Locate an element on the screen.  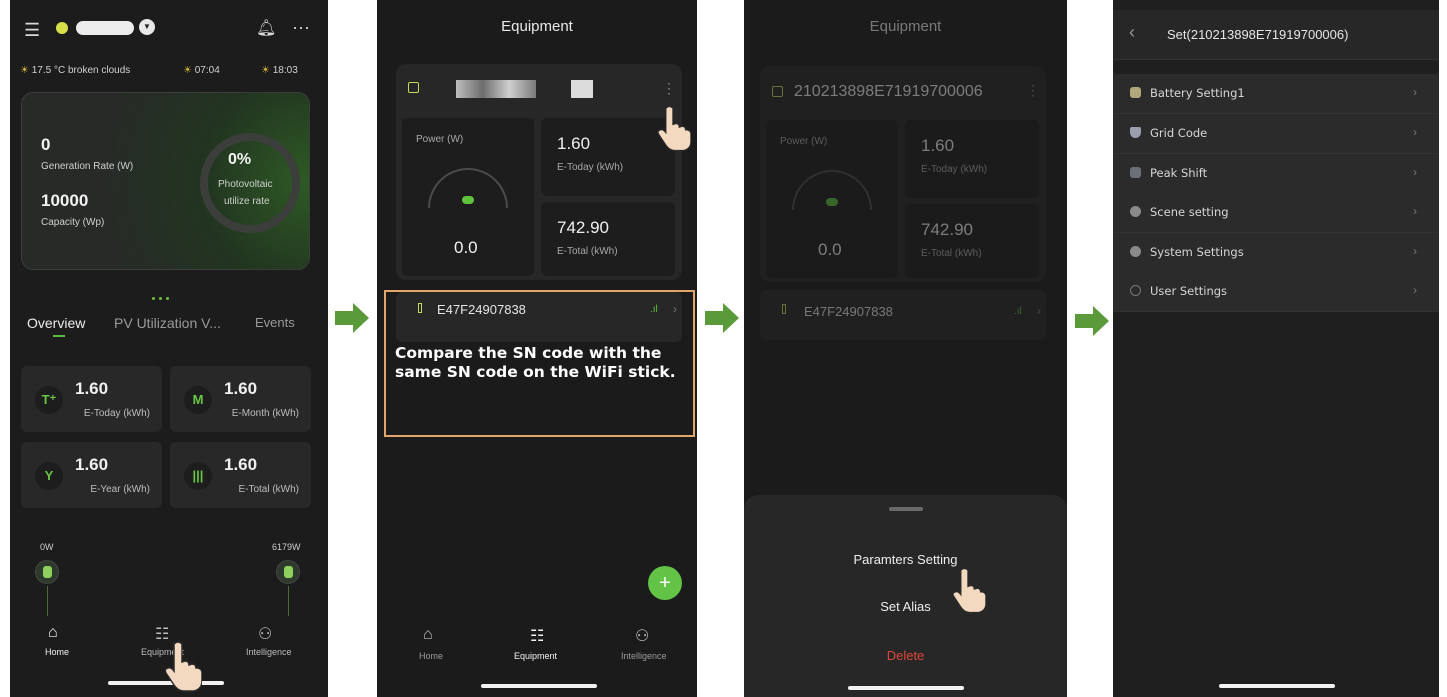
settings-header: ‹ Set(210213898E71919700006) is located at coordinates (1276, 35).